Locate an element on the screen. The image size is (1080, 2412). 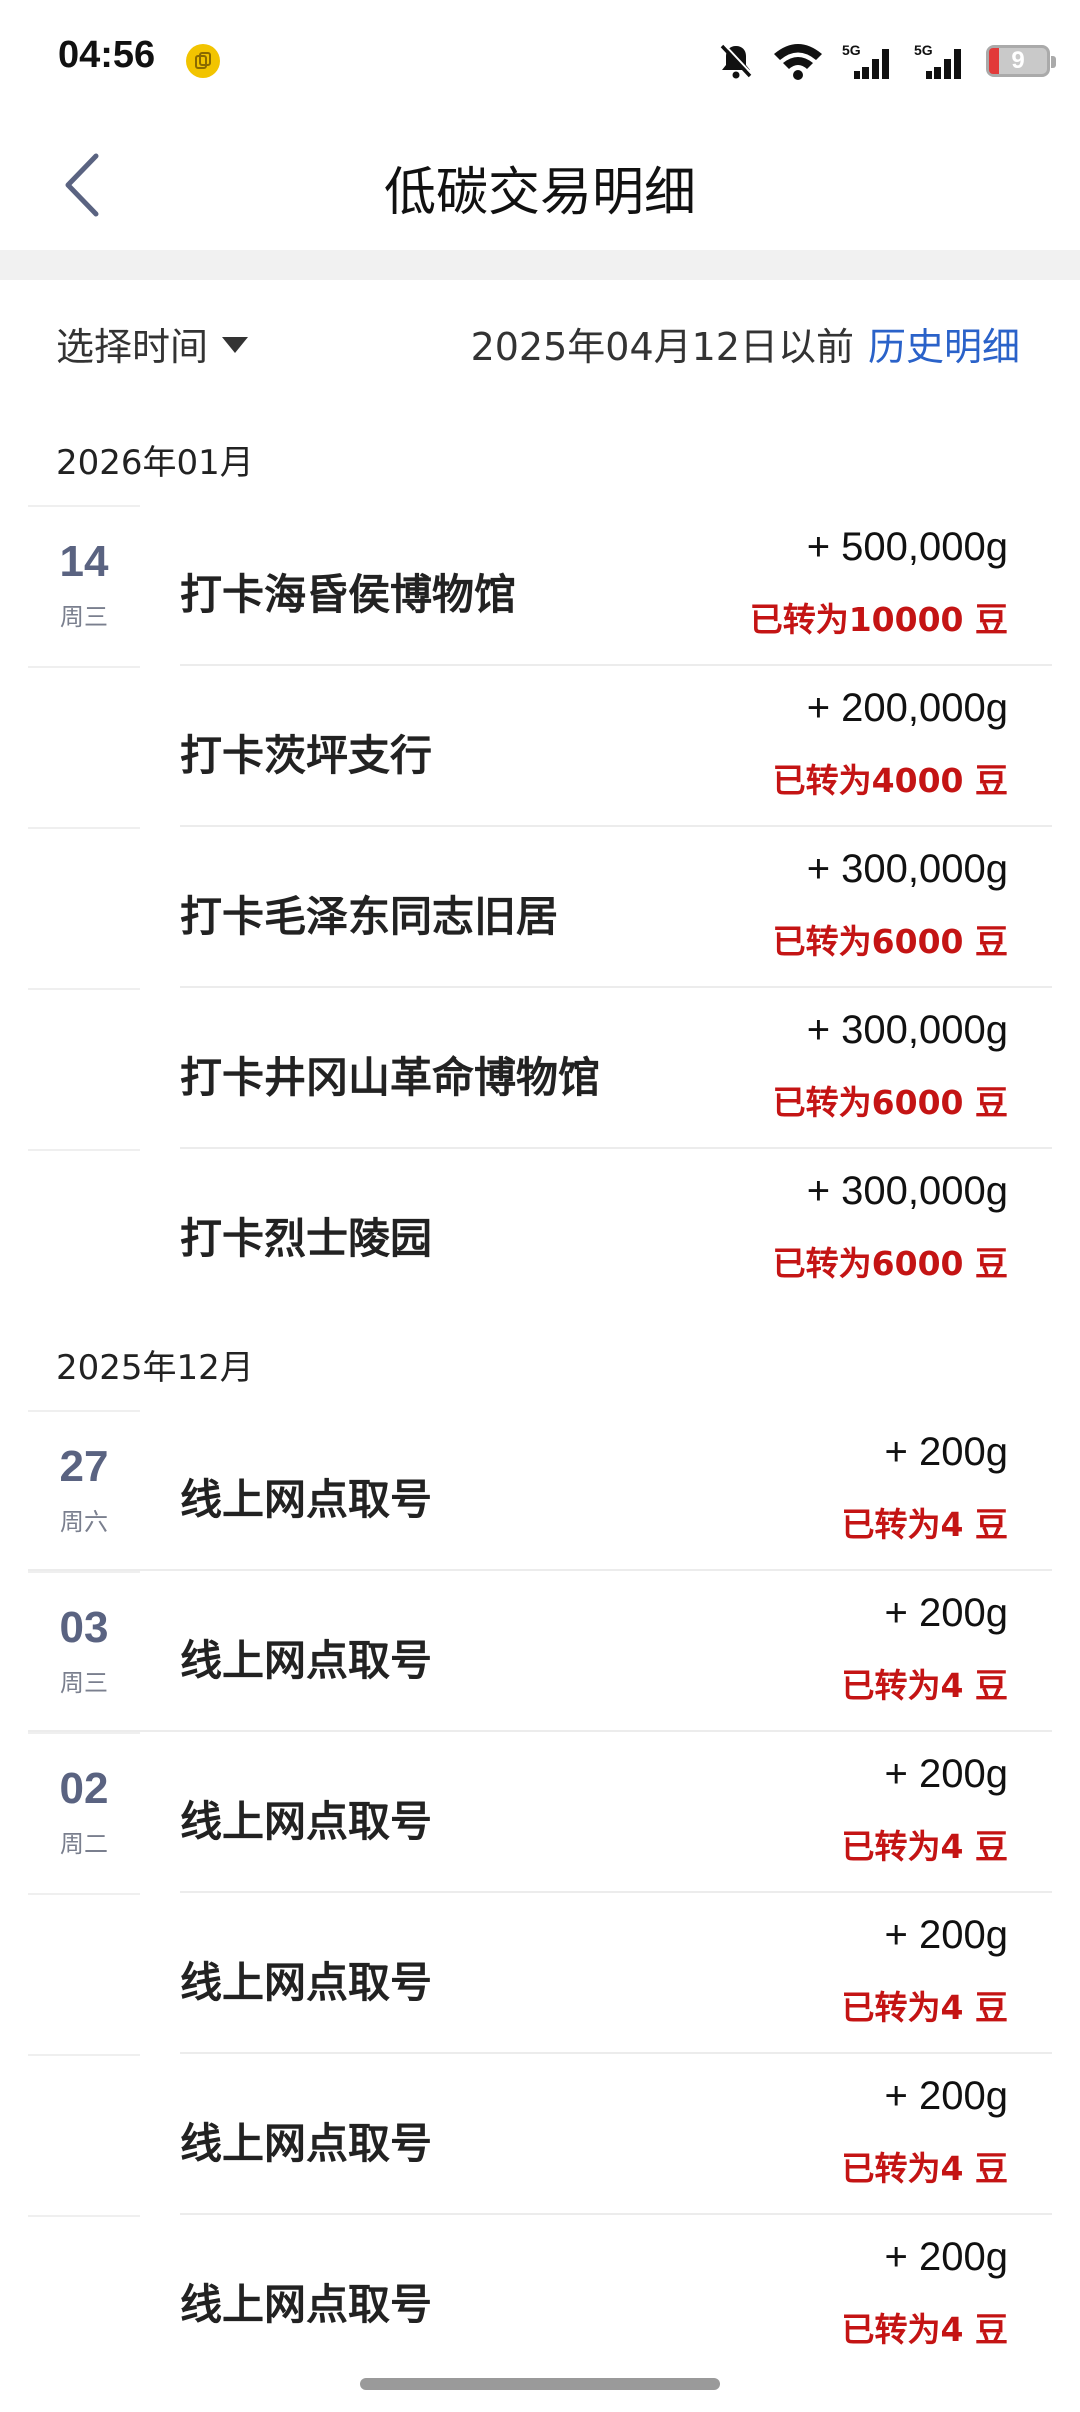
history-details-link: 历史明细 is located at coordinates (944, 343).